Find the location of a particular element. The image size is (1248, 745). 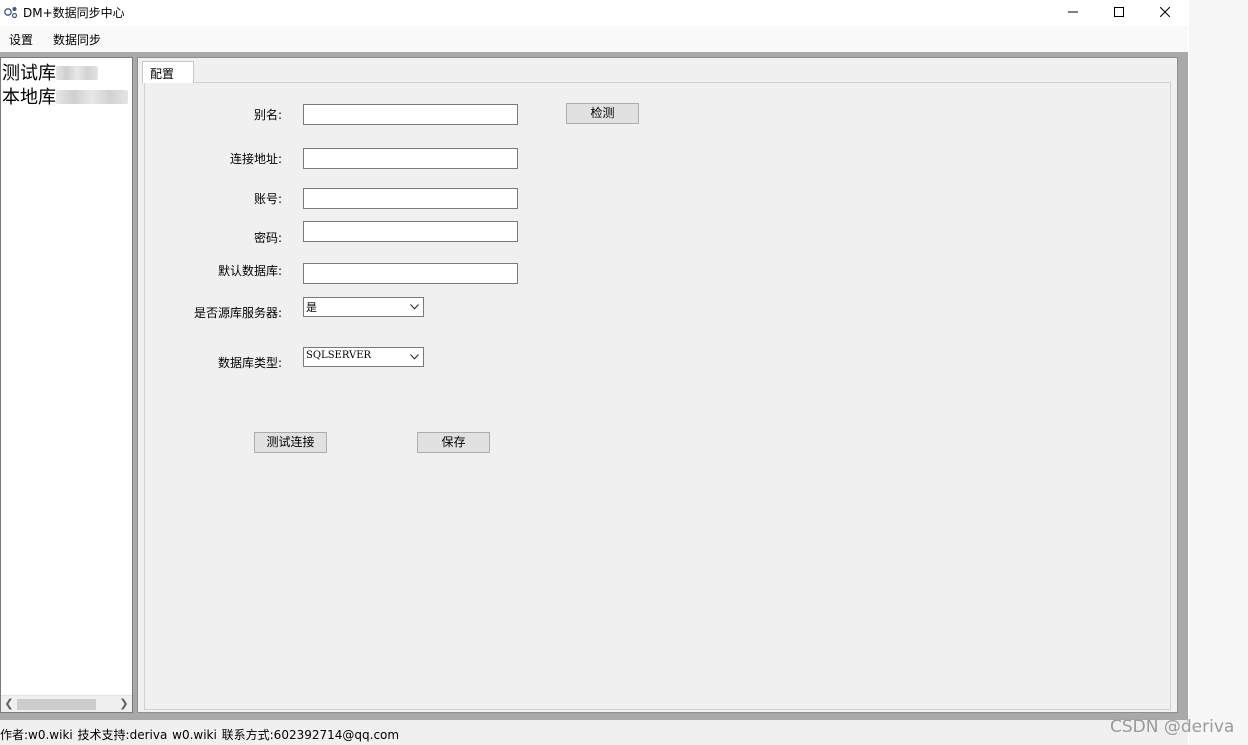

menu-data-sync: 数据同步 is located at coordinates (77, 39).